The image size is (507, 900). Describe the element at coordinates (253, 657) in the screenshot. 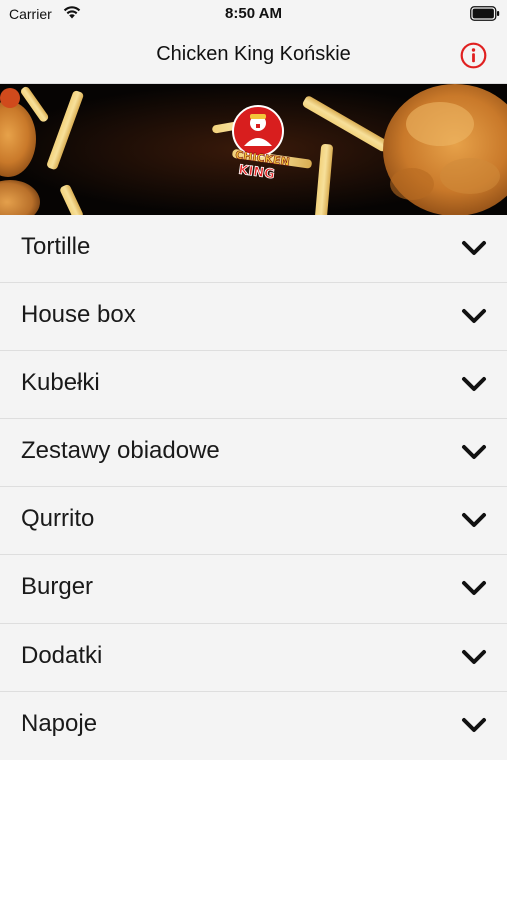

I see `menu-category-dodatki: Dodatki` at that location.